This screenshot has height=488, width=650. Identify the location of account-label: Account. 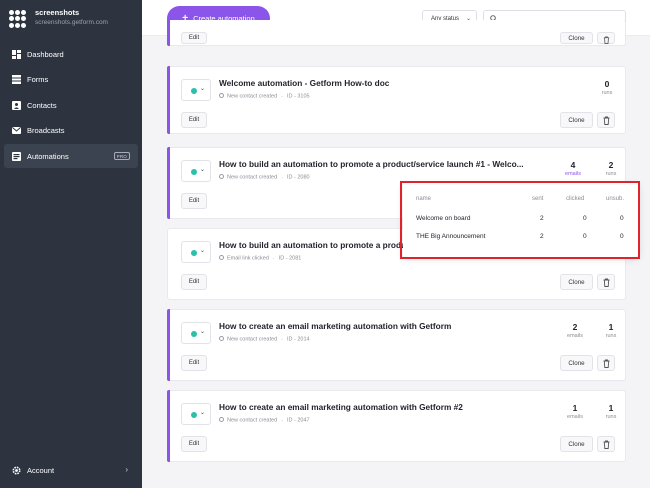
(41, 470).